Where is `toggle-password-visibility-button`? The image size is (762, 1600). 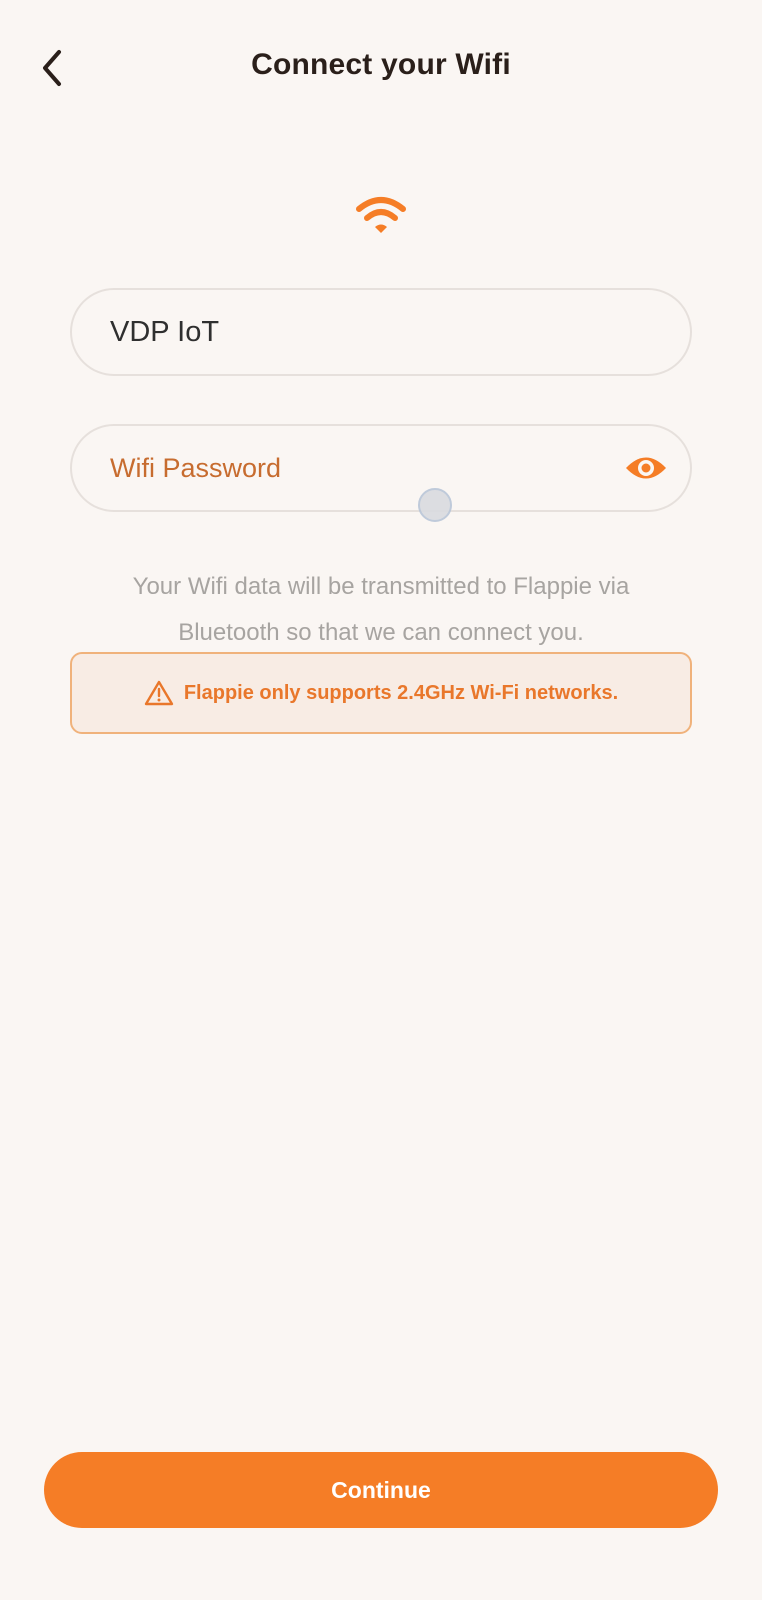
toggle-password-visibility-button is located at coordinates (646, 468).